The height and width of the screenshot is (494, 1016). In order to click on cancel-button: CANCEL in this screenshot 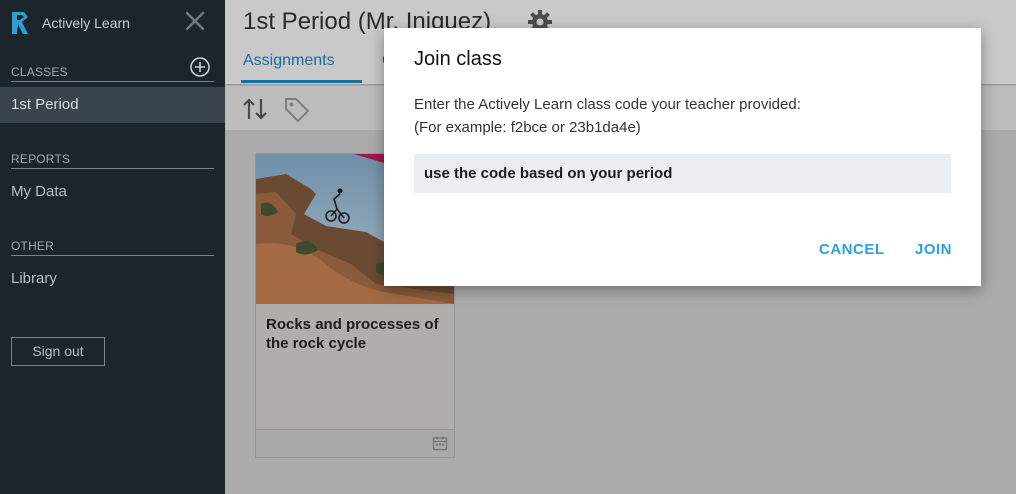, I will do `click(852, 249)`.